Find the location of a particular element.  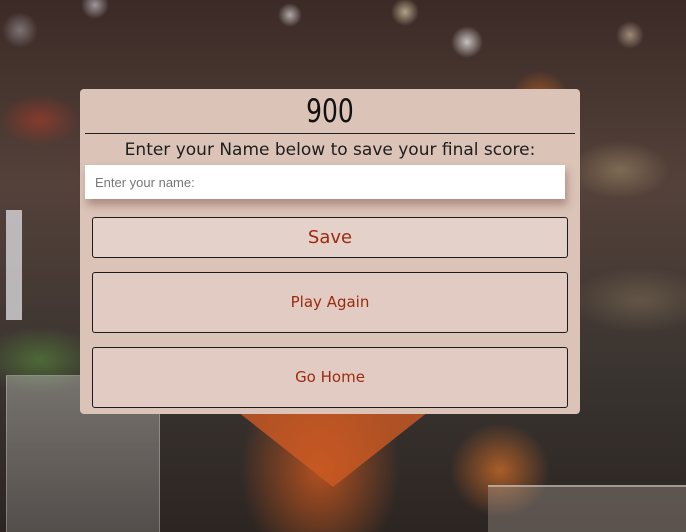

background-straw is located at coordinates (14, 265).